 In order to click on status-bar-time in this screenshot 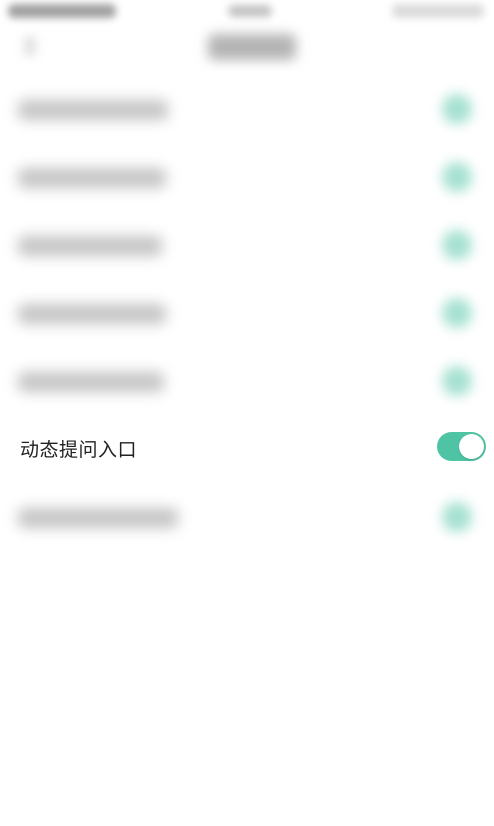, I will do `click(250, 11)`.